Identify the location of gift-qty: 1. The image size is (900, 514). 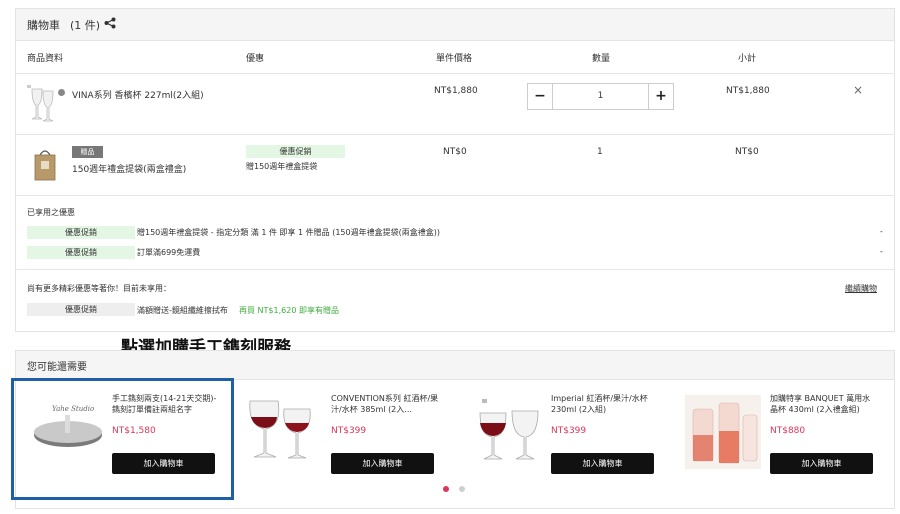
(600, 152).